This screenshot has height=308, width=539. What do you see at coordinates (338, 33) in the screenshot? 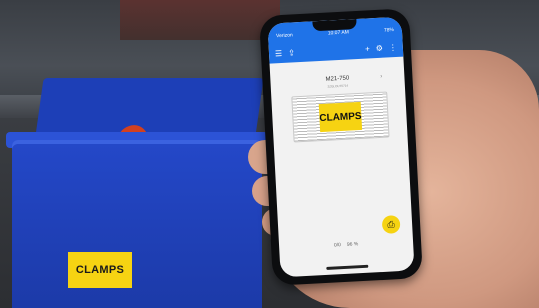
I see `time-text: 10:07 AM` at bounding box center [338, 33].